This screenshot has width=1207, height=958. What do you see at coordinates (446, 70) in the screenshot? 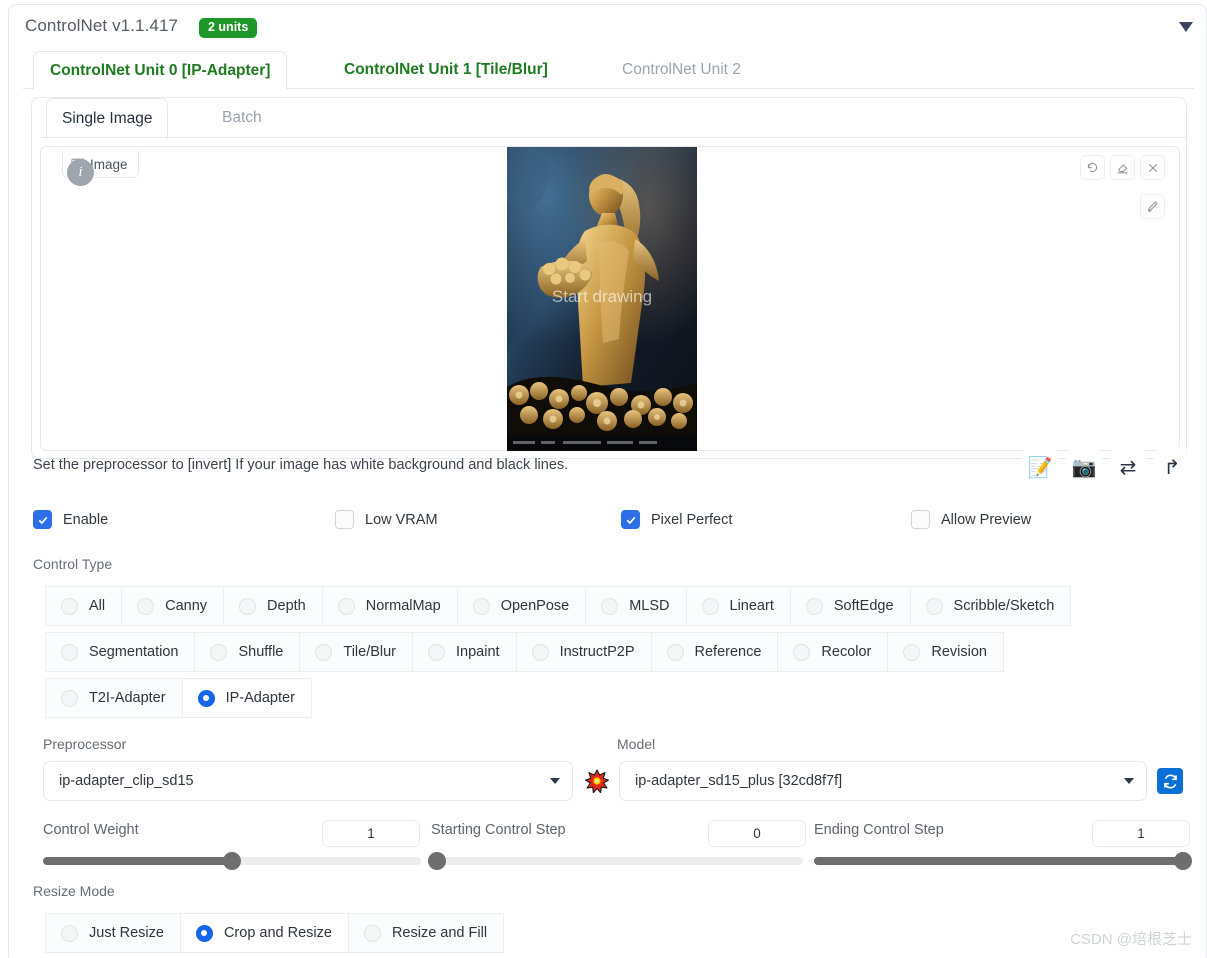
I see `tab-controlnet-unit-1: ControlNet Unit 1 [Tile/Blur]` at bounding box center [446, 70].